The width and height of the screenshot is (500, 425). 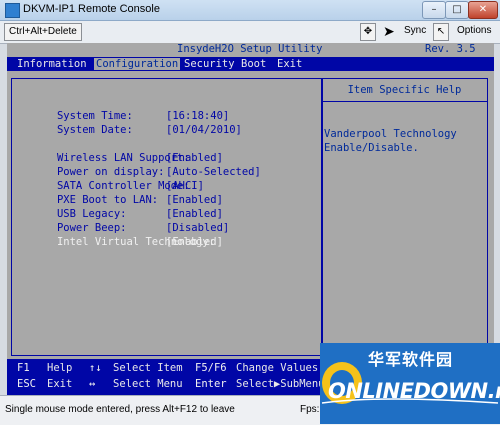 I want to click on bios-menu-configuration: Configuration, so click(x=137, y=64).